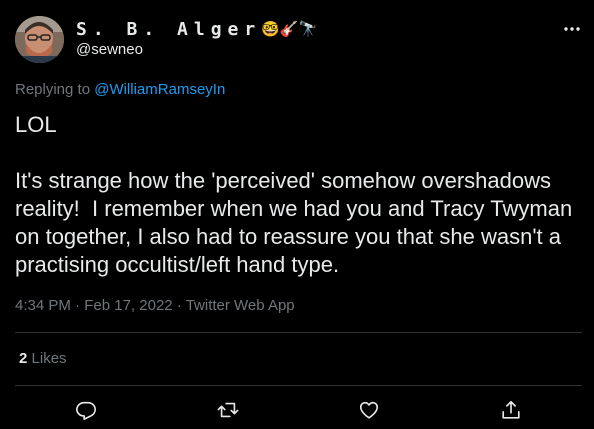 This screenshot has width=594, height=429. What do you see at coordinates (159, 89) in the screenshot?
I see `replying-to-mention: @WilliamRamseyIn` at bounding box center [159, 89].